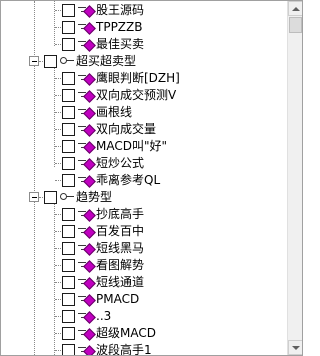 This screenshot has height=356, width=320. I want to click on list-item: 双向成交预测V, so click(143, 95).